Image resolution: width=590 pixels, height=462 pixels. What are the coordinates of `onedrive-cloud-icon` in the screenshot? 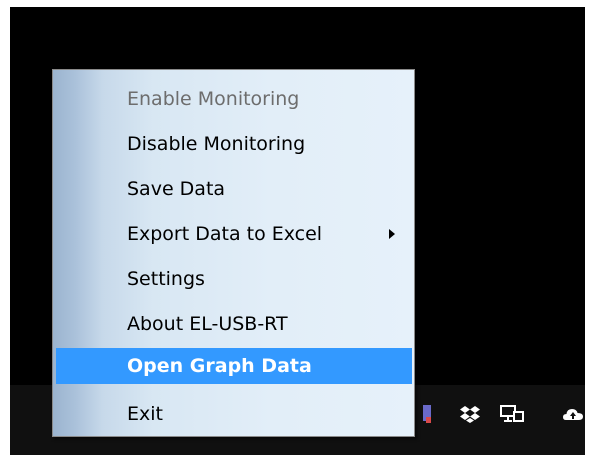 It's located at (573, 414).